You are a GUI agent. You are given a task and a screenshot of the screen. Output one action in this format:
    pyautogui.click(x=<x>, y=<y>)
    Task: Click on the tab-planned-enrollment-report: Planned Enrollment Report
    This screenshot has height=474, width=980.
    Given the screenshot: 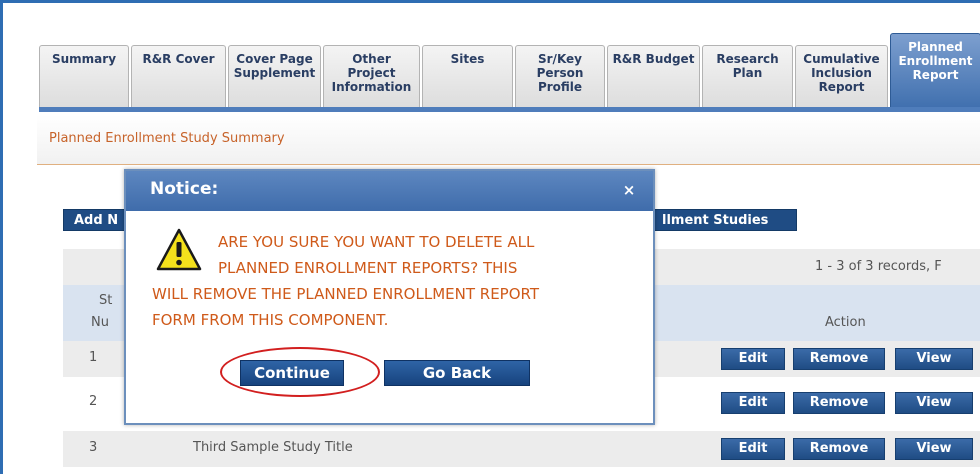 What is the action you would take?
    pyautogui.click(x=935, y=71)
    